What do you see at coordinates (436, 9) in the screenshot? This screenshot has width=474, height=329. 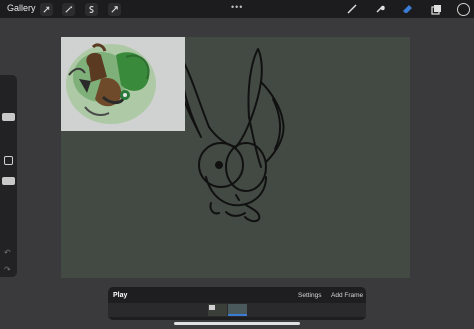 I see `layers-icon` at bounding box center [436, 9].